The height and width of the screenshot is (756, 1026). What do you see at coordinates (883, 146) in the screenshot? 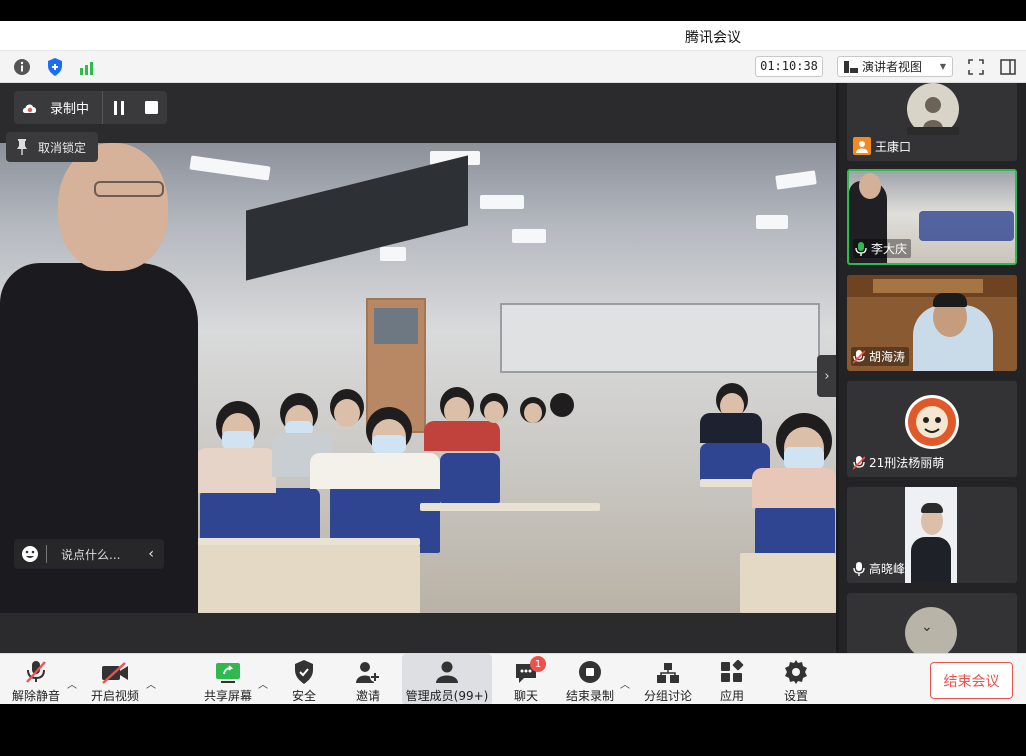
I see `participant-name-tag: 王康口` at bounding box center [883, 146].